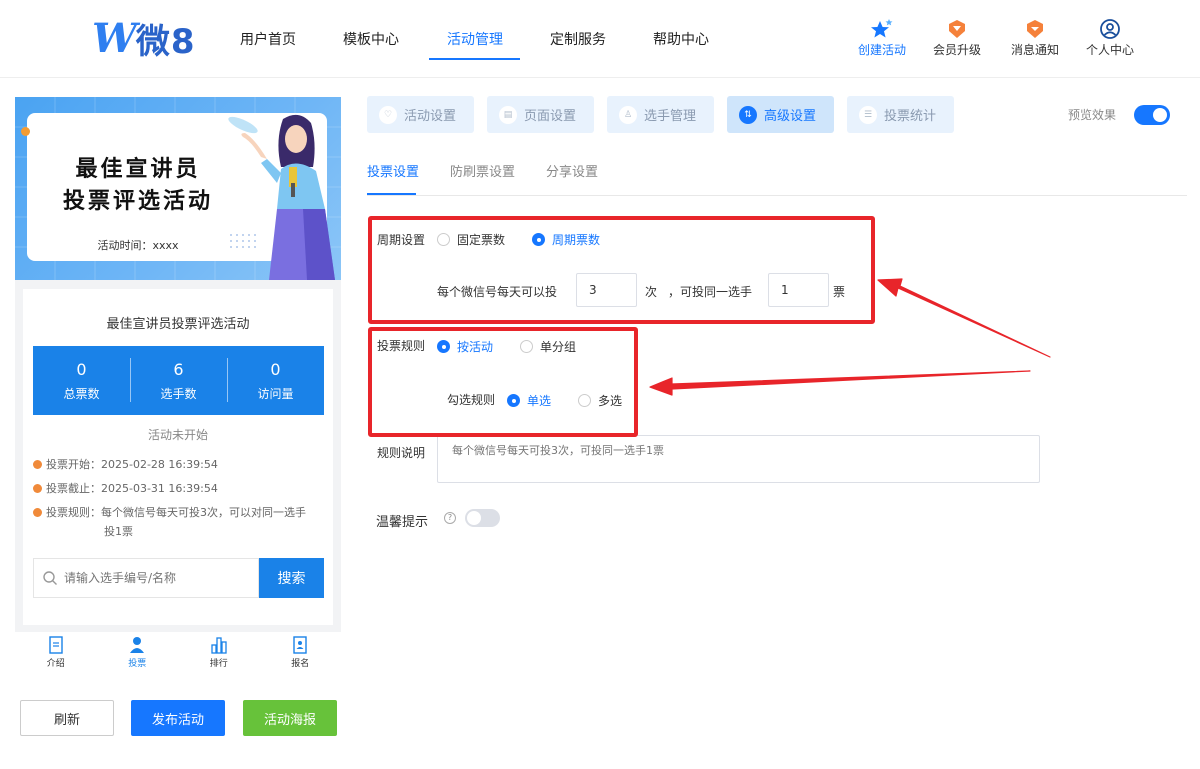  Describe the element at coordinates (81, 369) in the screenshot. I see `stat-total-votes-value: 0` at that location.